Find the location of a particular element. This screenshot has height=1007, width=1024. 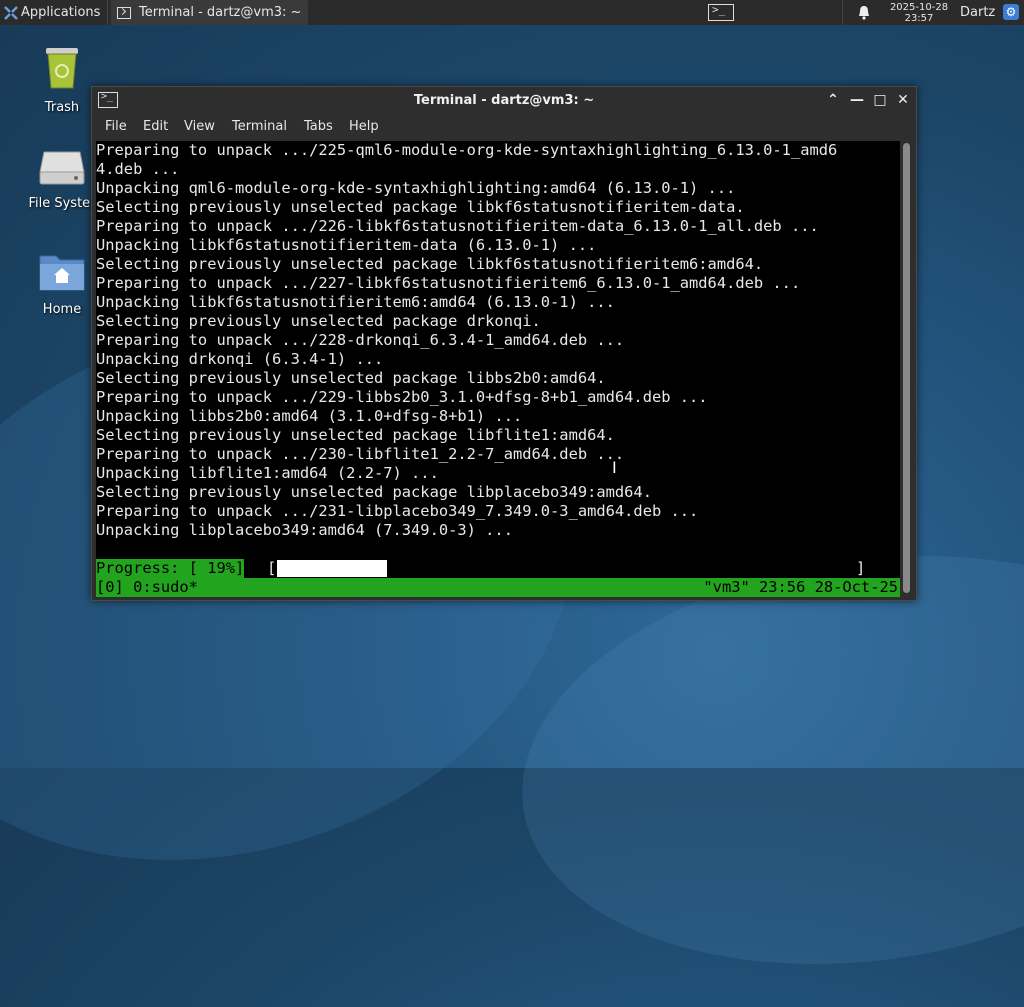

user-menu: Dartz is located at coordinates (977, 12).